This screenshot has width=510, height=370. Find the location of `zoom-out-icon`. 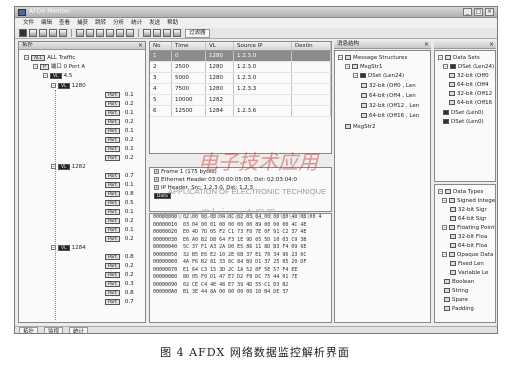

zoom-out-icon is located at coordinates (157, 33).